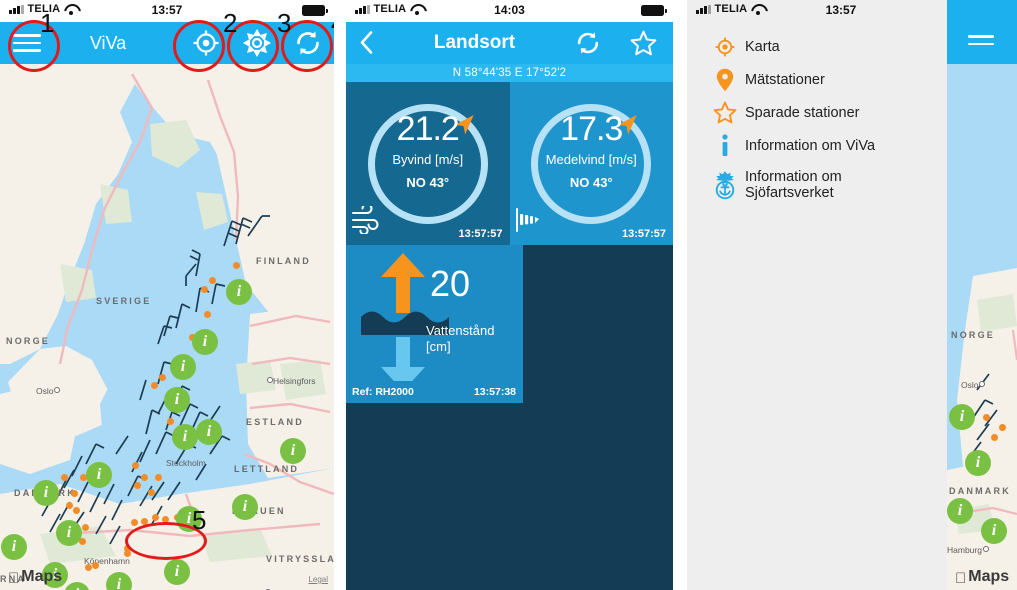  What do you see at coordinates (725, 185) in the screenshot?
I see `crowned-anchor-icon` at bounding box center [725, 185].